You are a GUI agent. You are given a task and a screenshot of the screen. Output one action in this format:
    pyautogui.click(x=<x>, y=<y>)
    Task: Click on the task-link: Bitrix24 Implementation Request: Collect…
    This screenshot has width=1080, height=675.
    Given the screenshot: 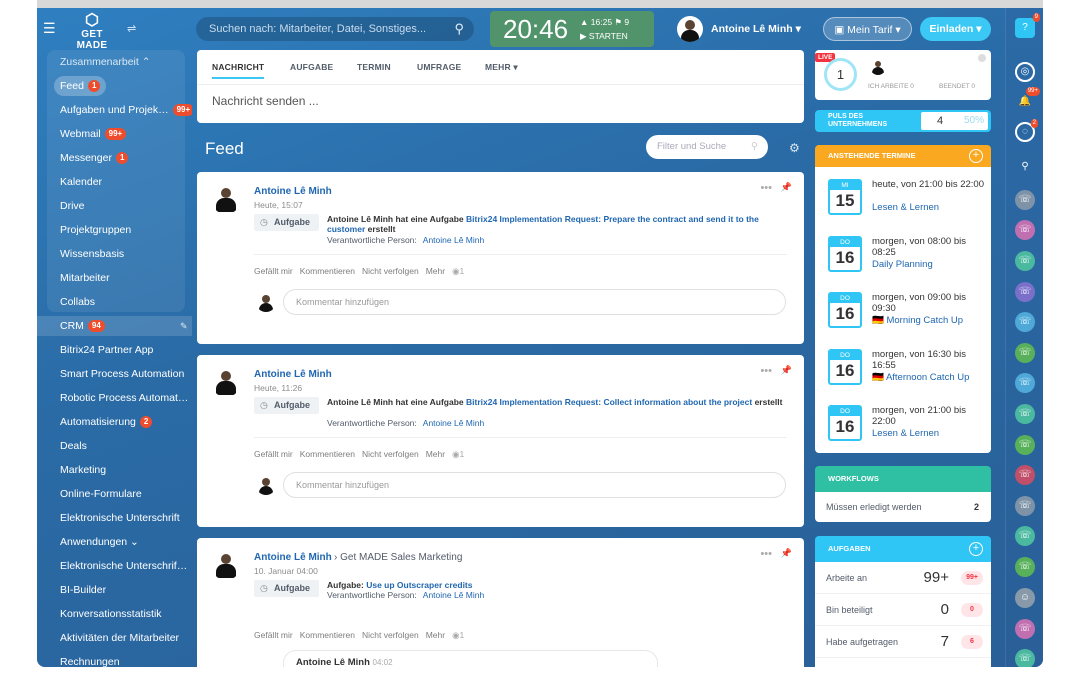 What is the action you would take?
    pyautogui.click(x=609, y=402)
    